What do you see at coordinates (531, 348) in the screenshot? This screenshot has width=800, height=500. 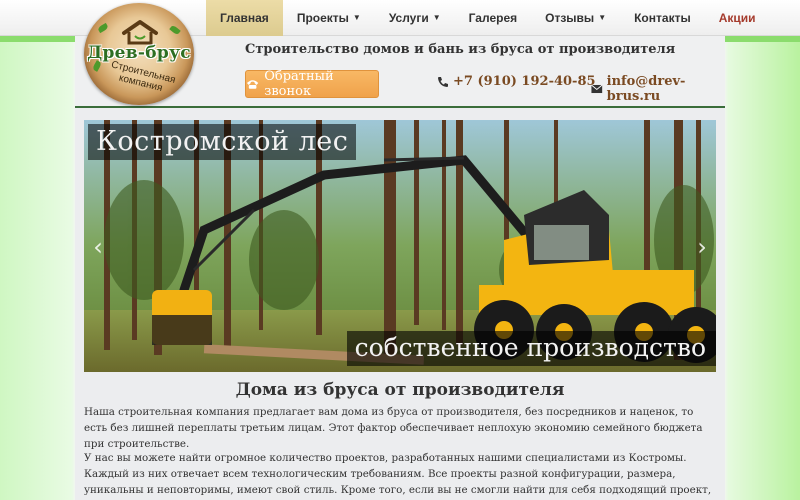 I see `carousel-caption-bottom: собственное производство` at bounding box center [531, 348].